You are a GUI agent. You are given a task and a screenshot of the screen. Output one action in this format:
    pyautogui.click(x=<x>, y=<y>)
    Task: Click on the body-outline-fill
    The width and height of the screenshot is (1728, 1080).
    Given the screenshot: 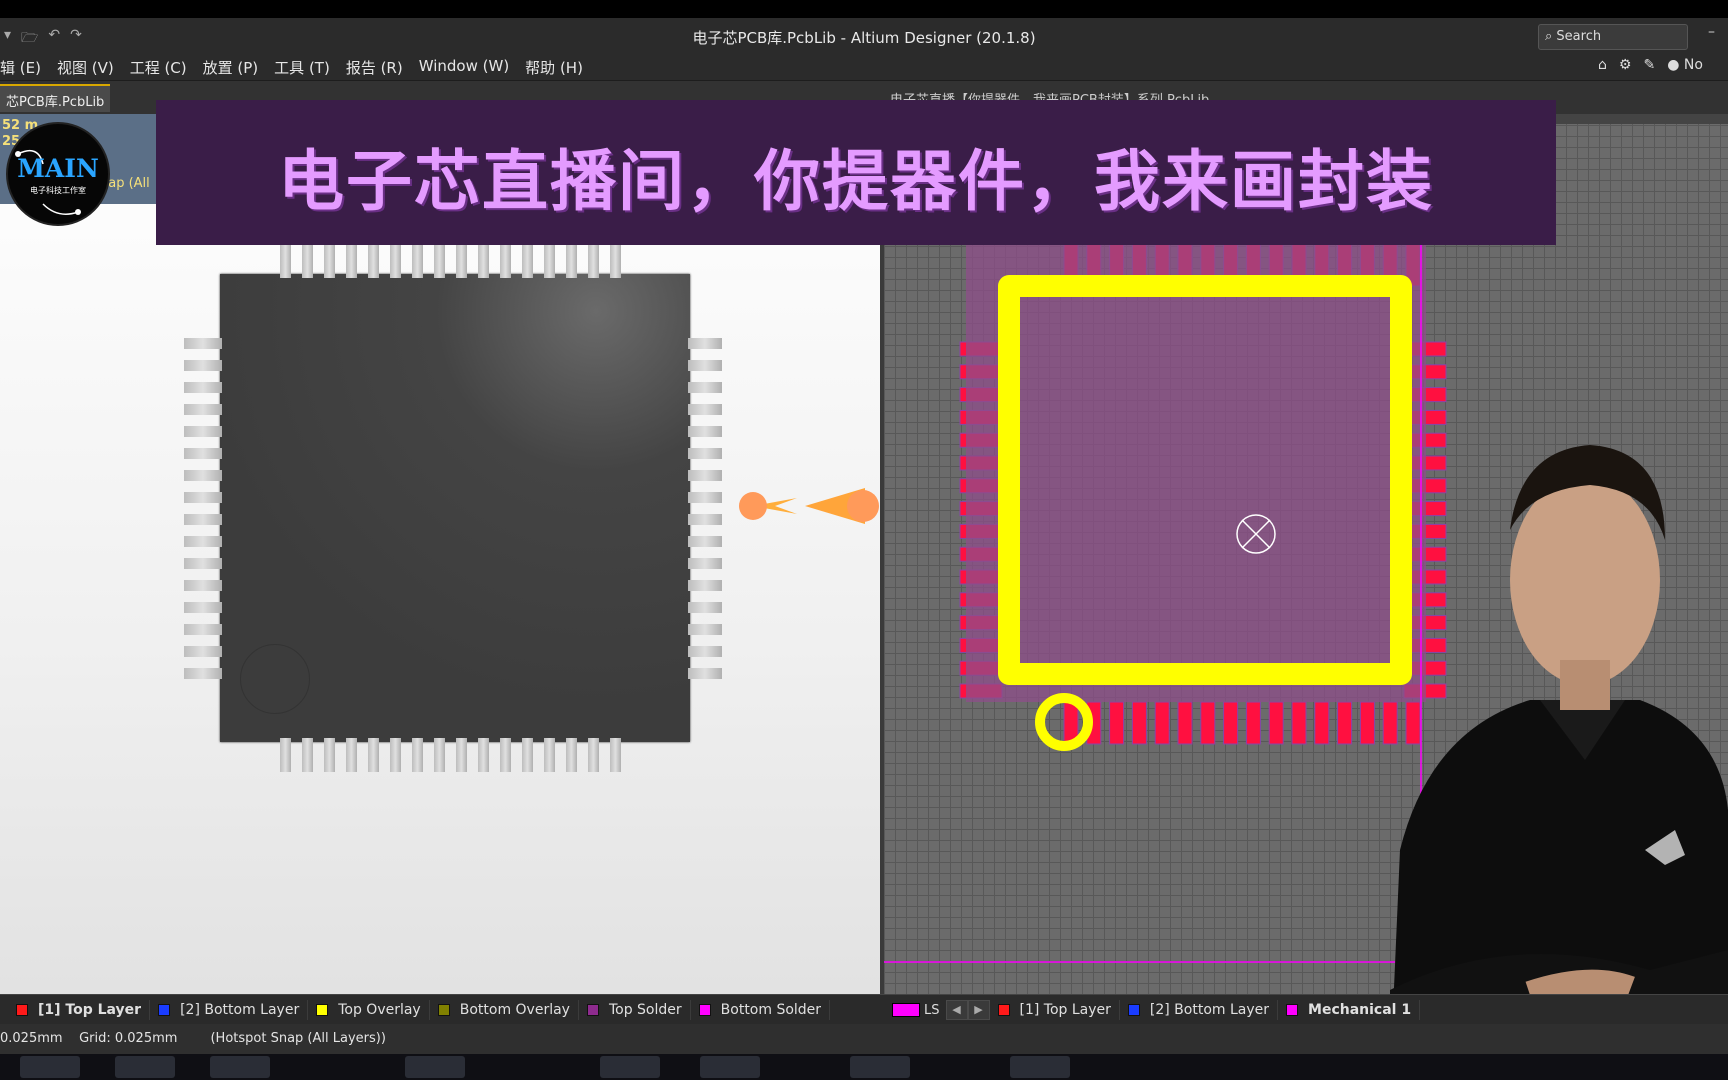 What is the action you would take?
    pyautogui.click(x=1196, y=473)
    